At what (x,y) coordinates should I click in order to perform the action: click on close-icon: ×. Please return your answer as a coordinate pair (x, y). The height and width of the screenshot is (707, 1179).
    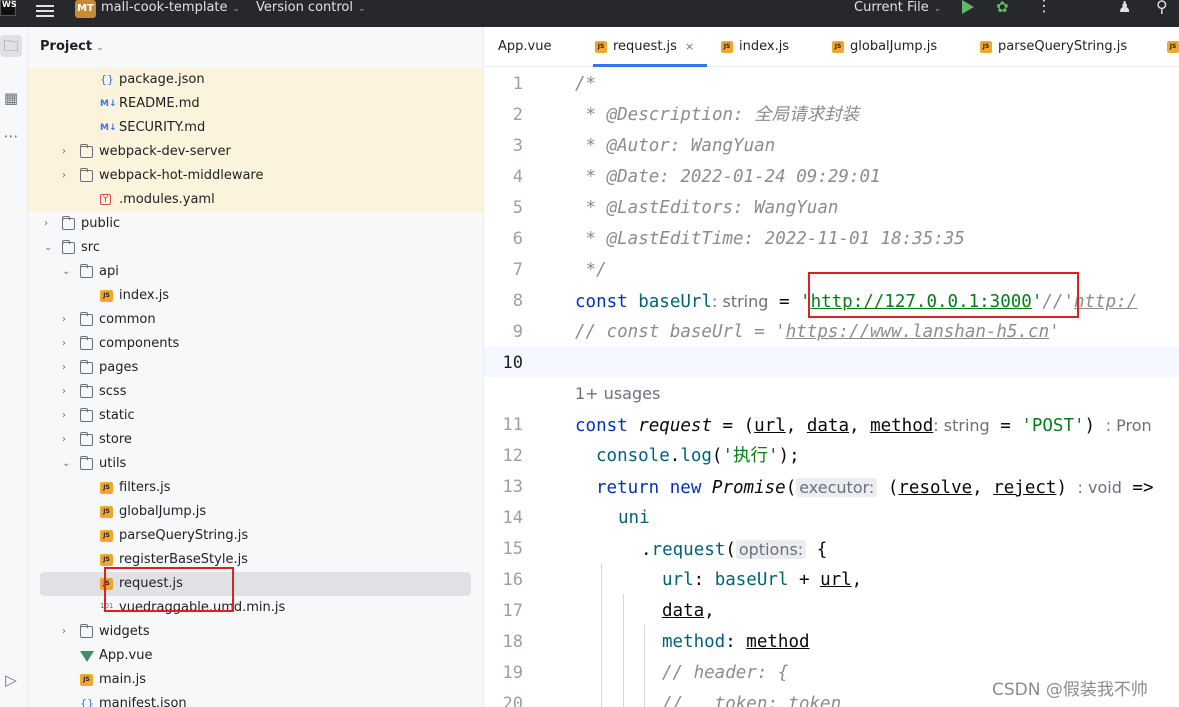
    Looking at the image, I should click on (689, 46).